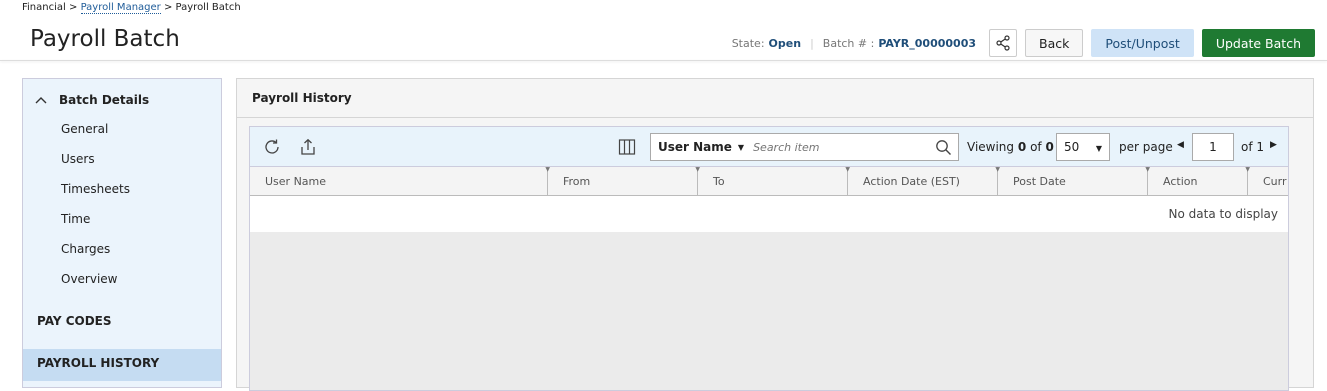 Image resolution: width=1327 pixels, height=391 pixels. I want to click on column-header-to: To ▼, so click(774, 181).